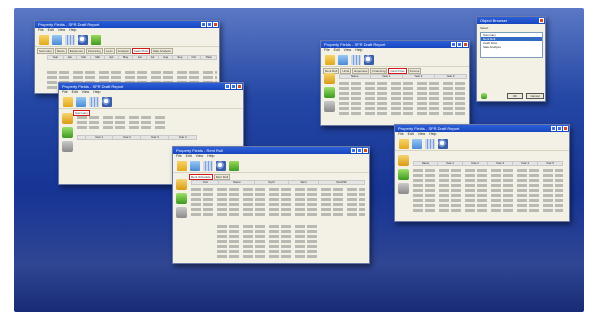 The image size is (597, 314). What do you see at coordinates (84, 57) in the screenshot?
I see `column-header: Feb` at bounding box center [84, 57].